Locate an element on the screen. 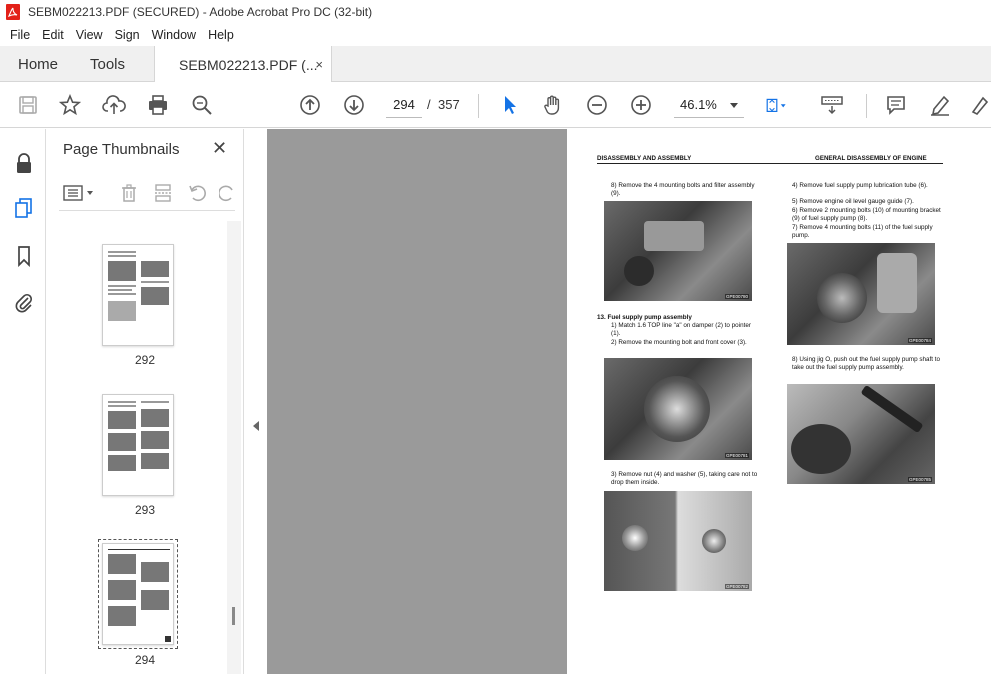  panel-splitter is located at coordinates (255, 401).